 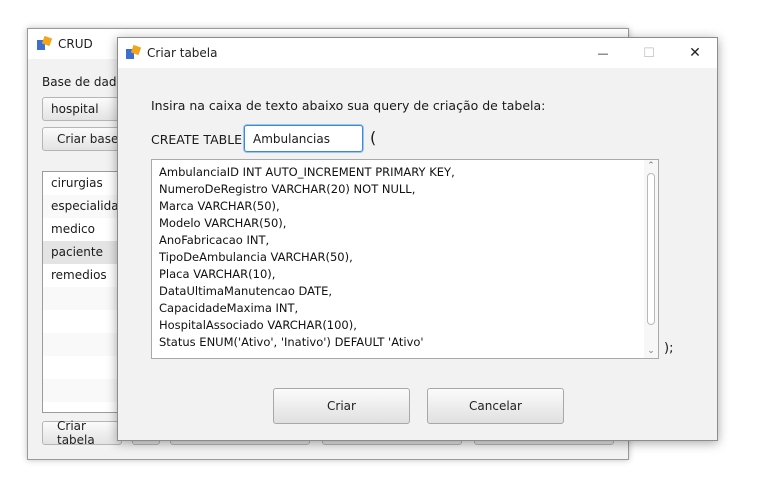 I want to click on scroll-down-icon: ⌄, so click(x=651, y=351).